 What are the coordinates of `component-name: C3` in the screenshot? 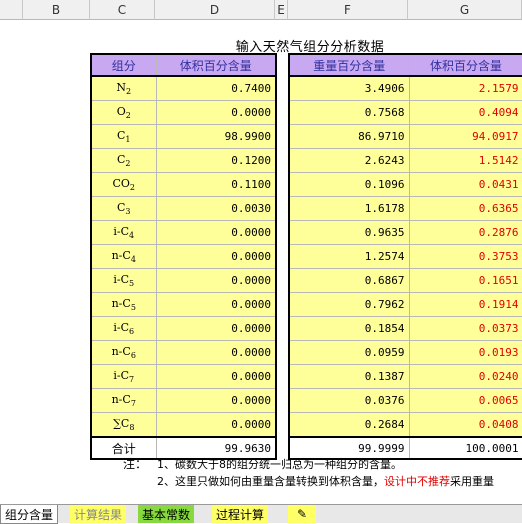 It's located at (123, 208).